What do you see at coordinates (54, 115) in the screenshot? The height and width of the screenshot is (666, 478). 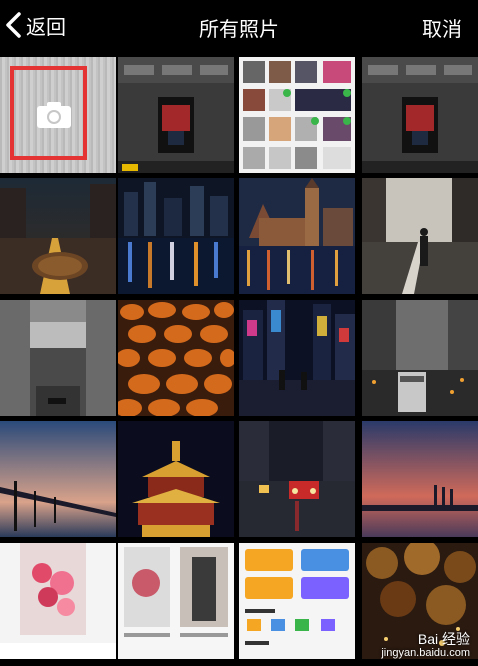 I see `camera-icon` at bounding box center [54, 115].